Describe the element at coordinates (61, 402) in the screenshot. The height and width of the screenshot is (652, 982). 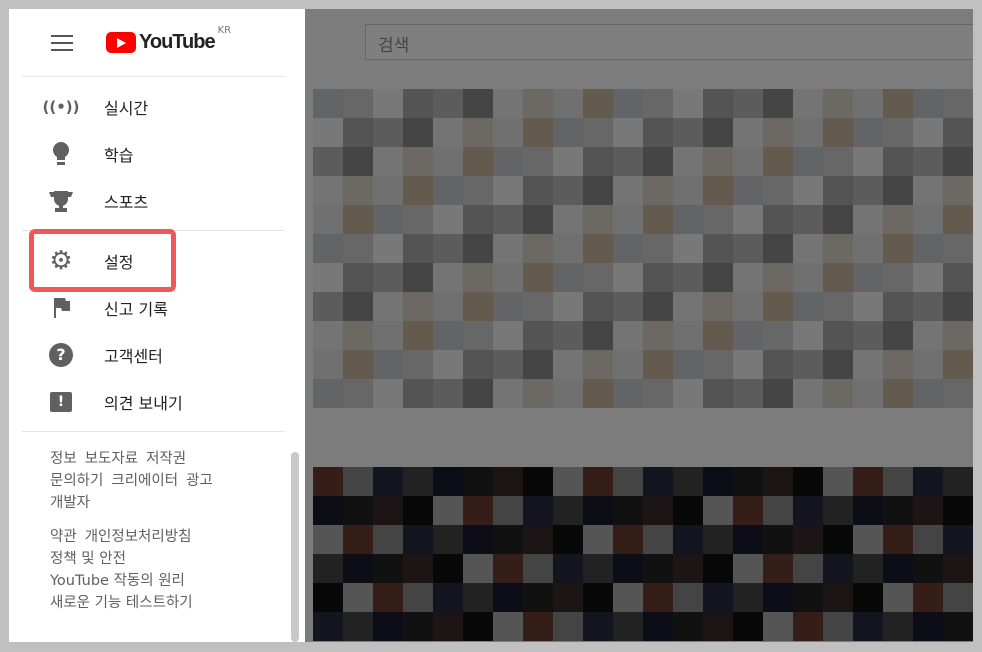
I see `feedback-icon: !` at that location.